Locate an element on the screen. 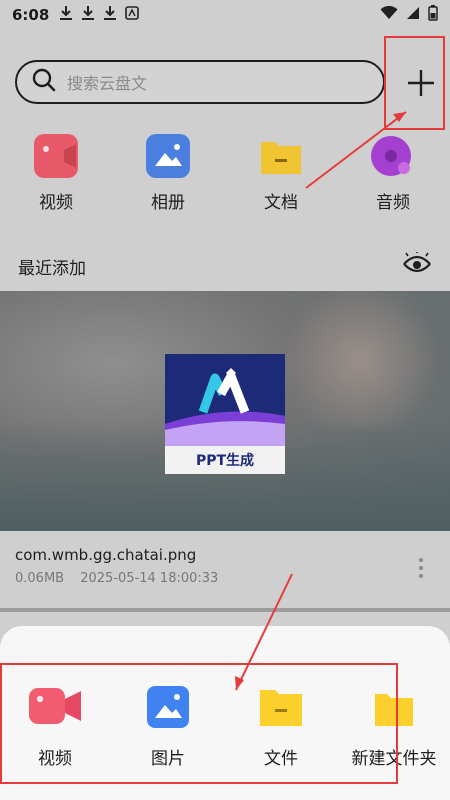 The width and height of the screenshot is (450, 800). eye-icon is located at coordinates (417, 265).